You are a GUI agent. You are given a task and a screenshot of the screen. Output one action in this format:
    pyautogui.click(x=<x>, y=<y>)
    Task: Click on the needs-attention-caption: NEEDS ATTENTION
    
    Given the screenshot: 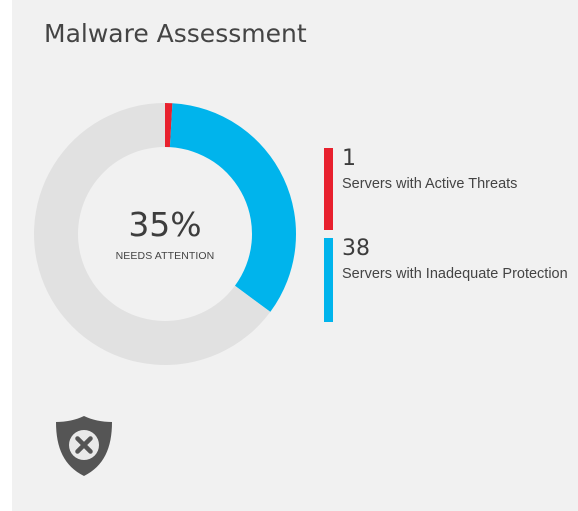 What is the action you would take?
    pyautogui.click(x=165, y=256)
    